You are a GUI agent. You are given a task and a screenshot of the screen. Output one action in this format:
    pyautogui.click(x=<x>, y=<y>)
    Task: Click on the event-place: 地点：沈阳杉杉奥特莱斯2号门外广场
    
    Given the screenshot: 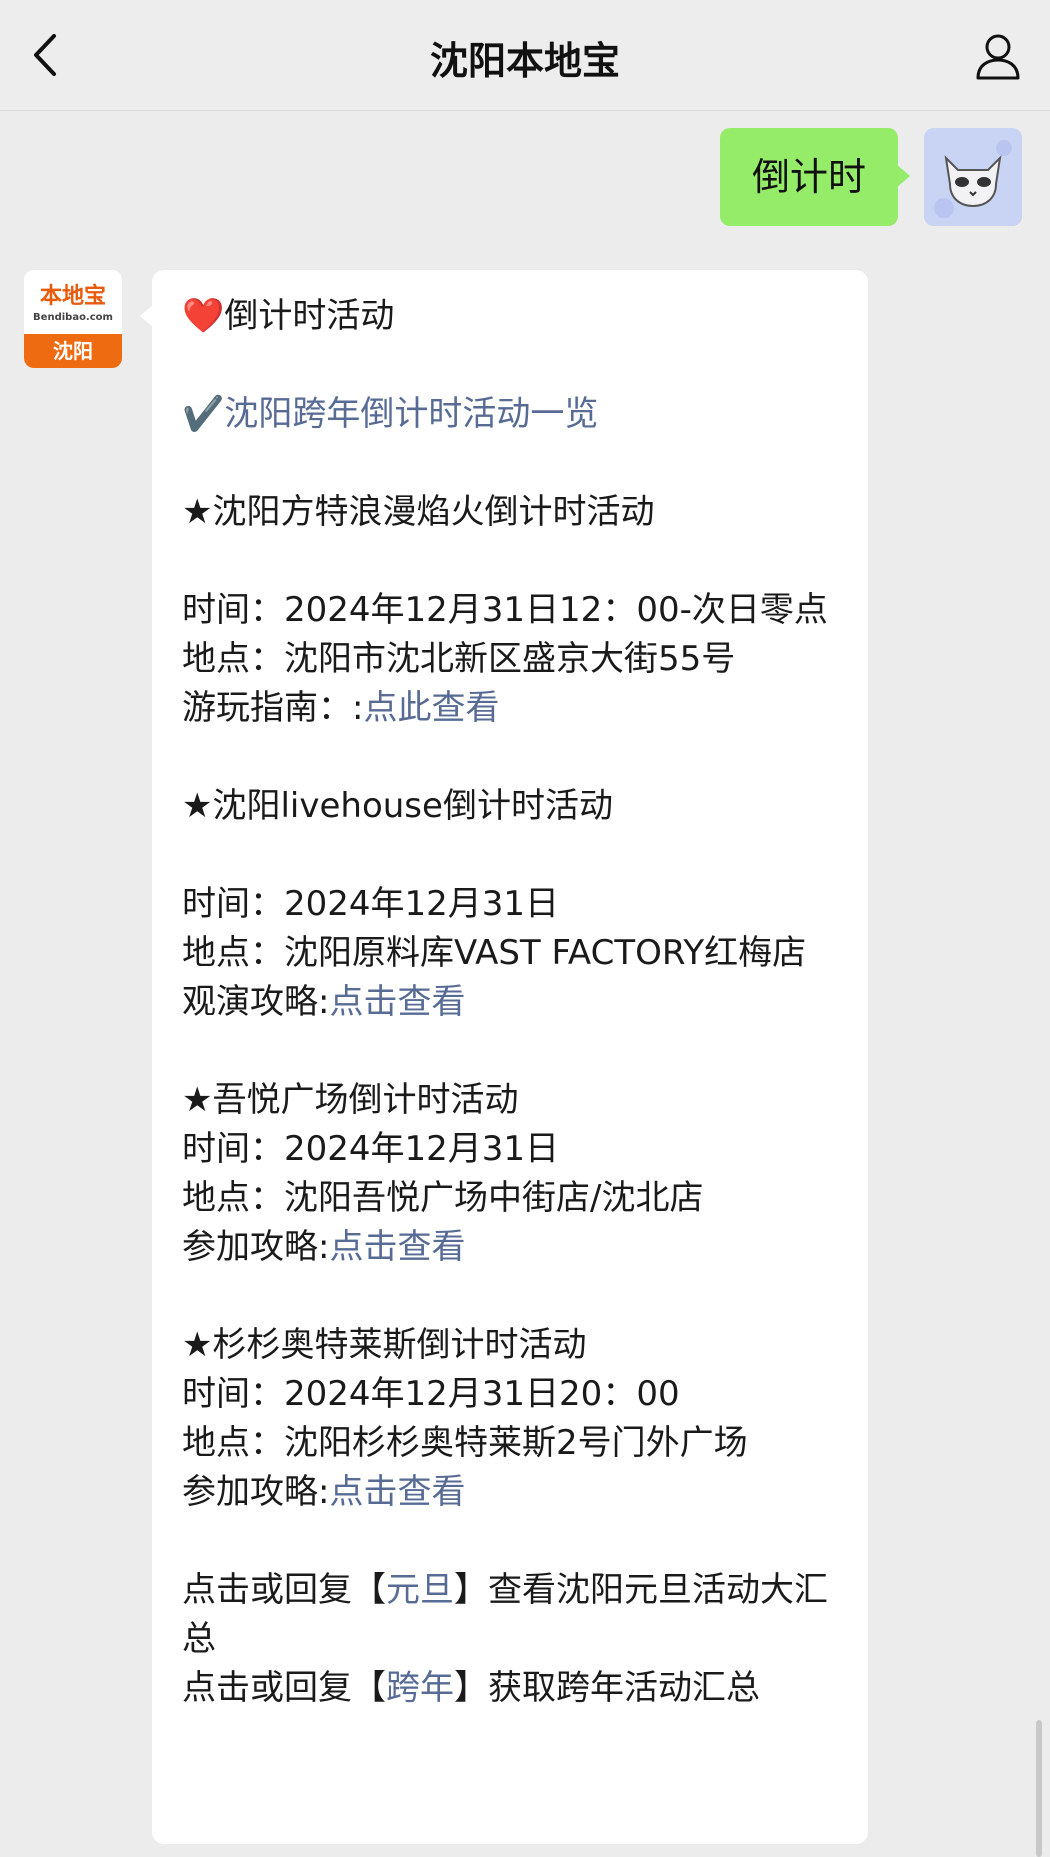 What is the action you would take?
    pyautogui.click(x=465, y=1443)
    